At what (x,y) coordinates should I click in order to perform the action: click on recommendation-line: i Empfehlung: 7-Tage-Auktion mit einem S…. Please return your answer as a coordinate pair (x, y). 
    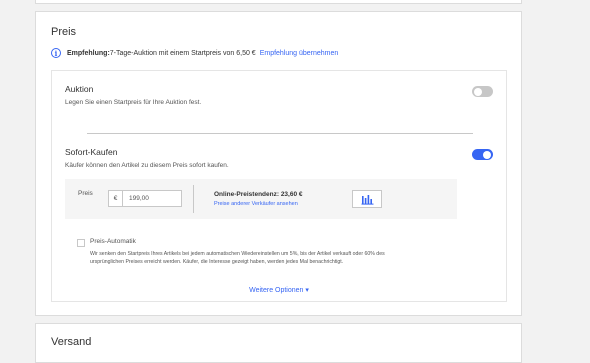
    Looking at the image, I should click on (194, 53).